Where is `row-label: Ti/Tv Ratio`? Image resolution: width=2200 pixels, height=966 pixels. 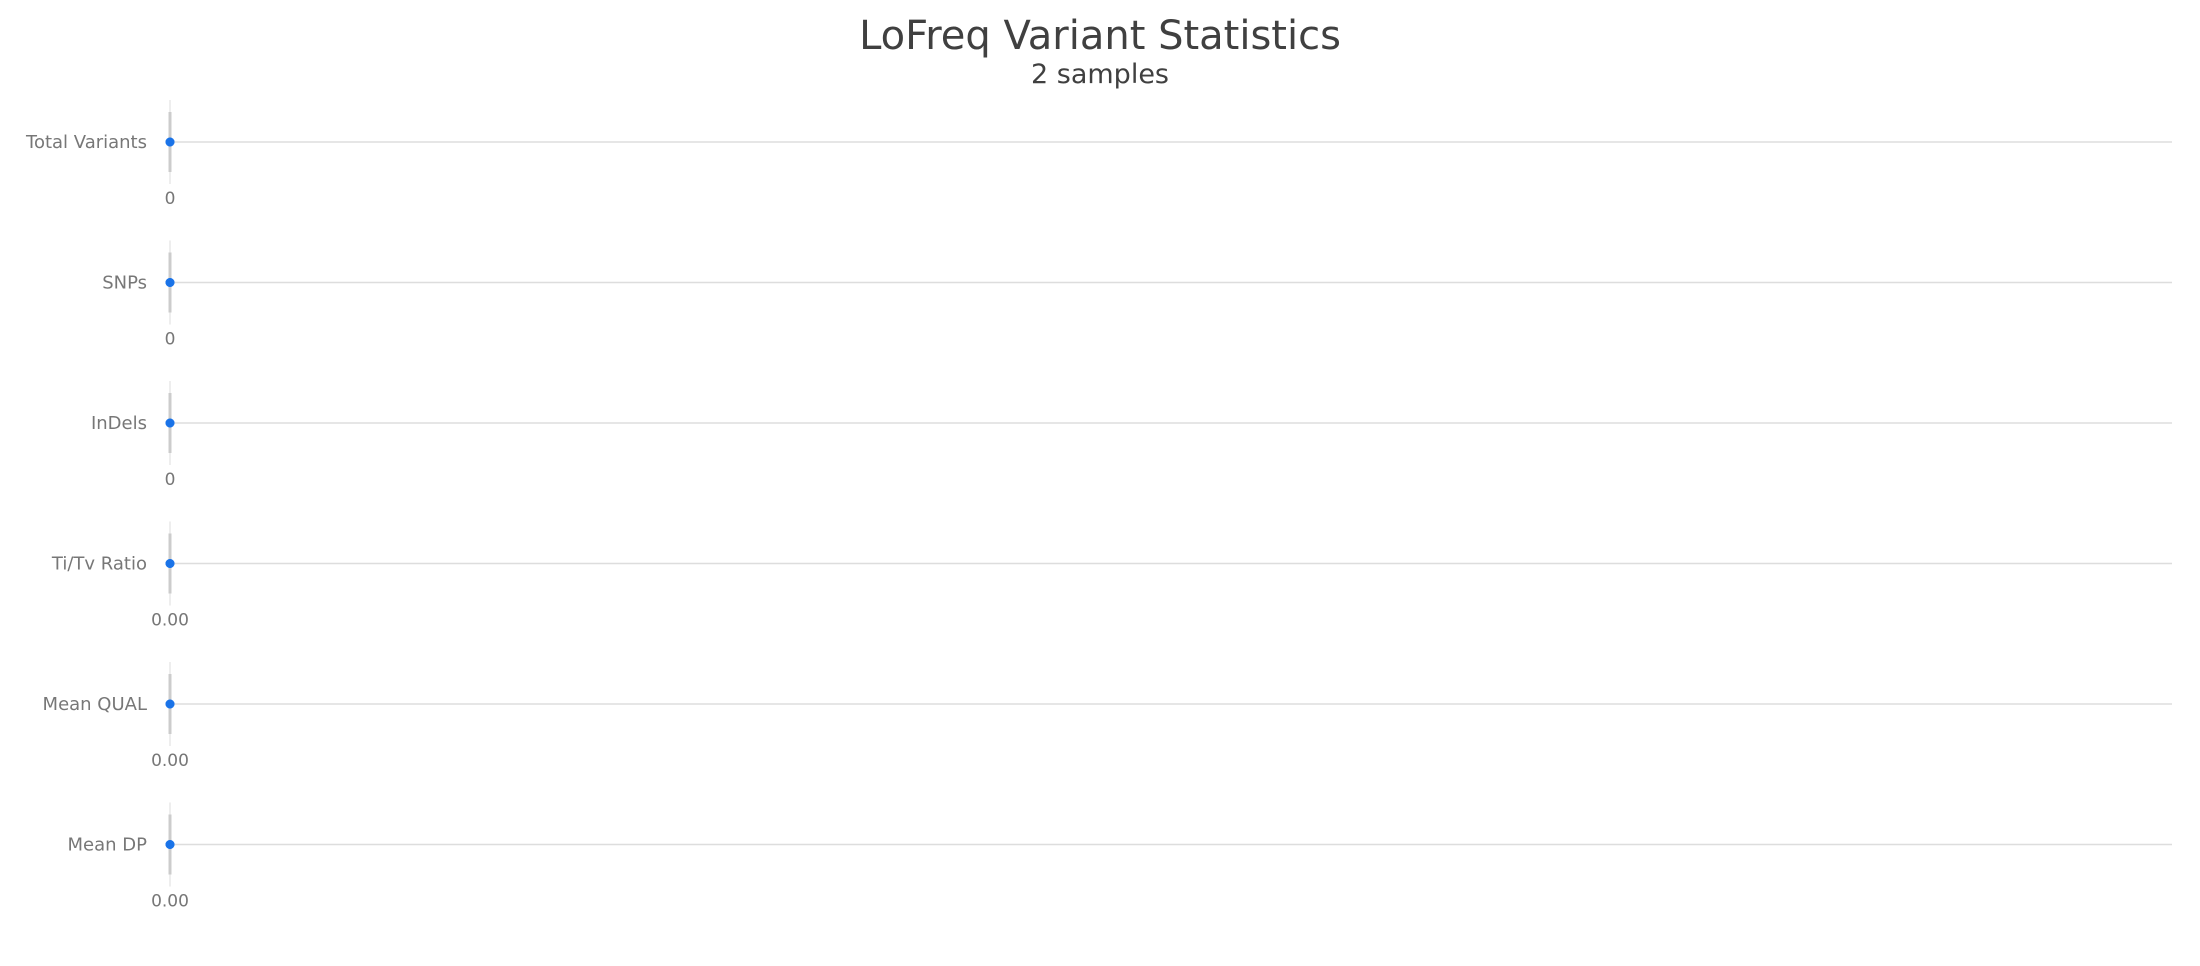 row-label: Ti/Tv Ratio is located at coordinates (99, 564).